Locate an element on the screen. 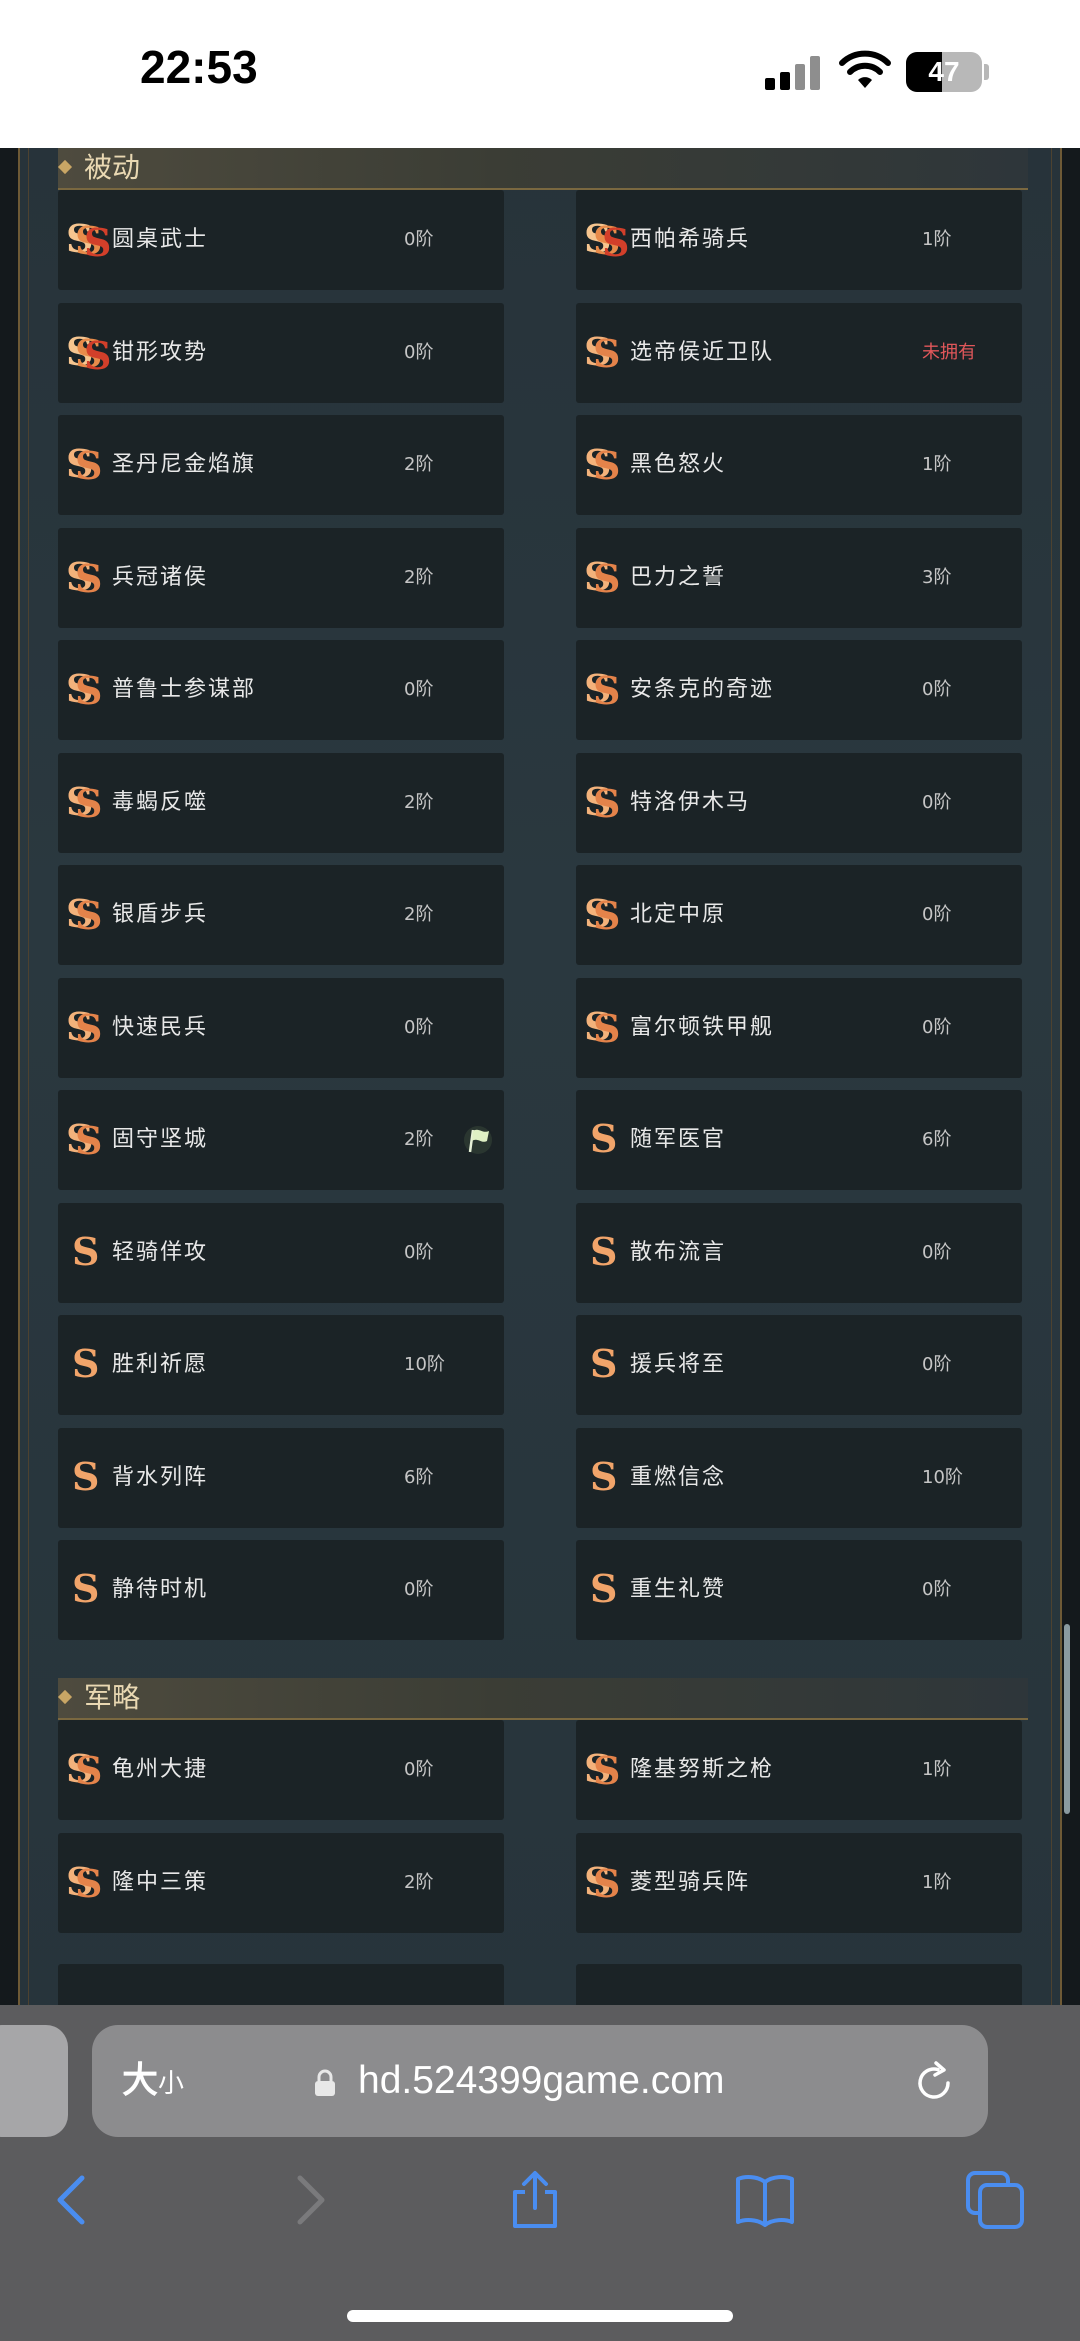 This screenshot has height=2341, width=1080. skill-card: S 散布流言 0阶 is located at coordinates (799, 1252).